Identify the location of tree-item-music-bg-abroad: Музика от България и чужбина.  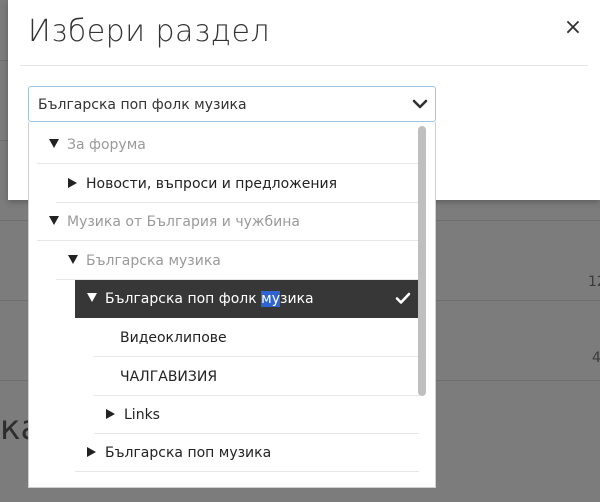
(228, 222).